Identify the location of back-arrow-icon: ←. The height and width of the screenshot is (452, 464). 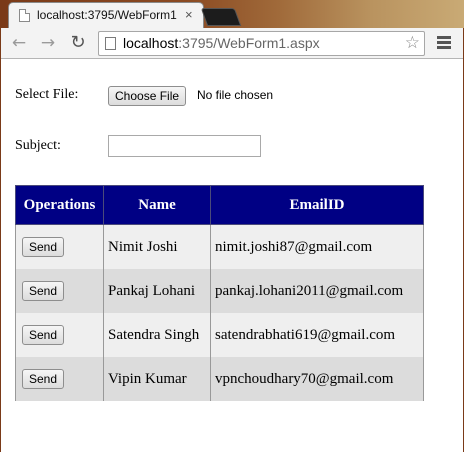
(19, 43).